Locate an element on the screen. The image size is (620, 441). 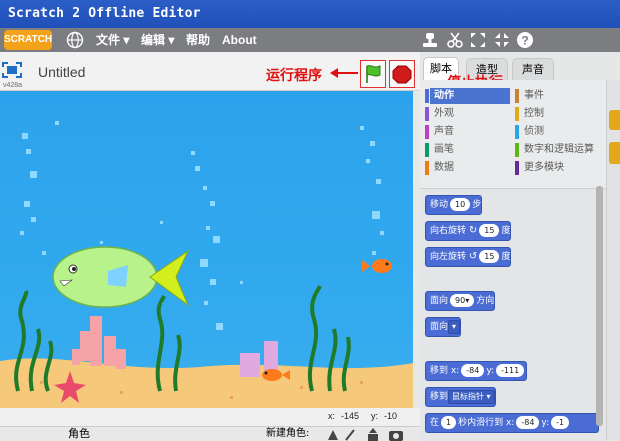
category-label: 事件 is located at coordinates (534, 95).